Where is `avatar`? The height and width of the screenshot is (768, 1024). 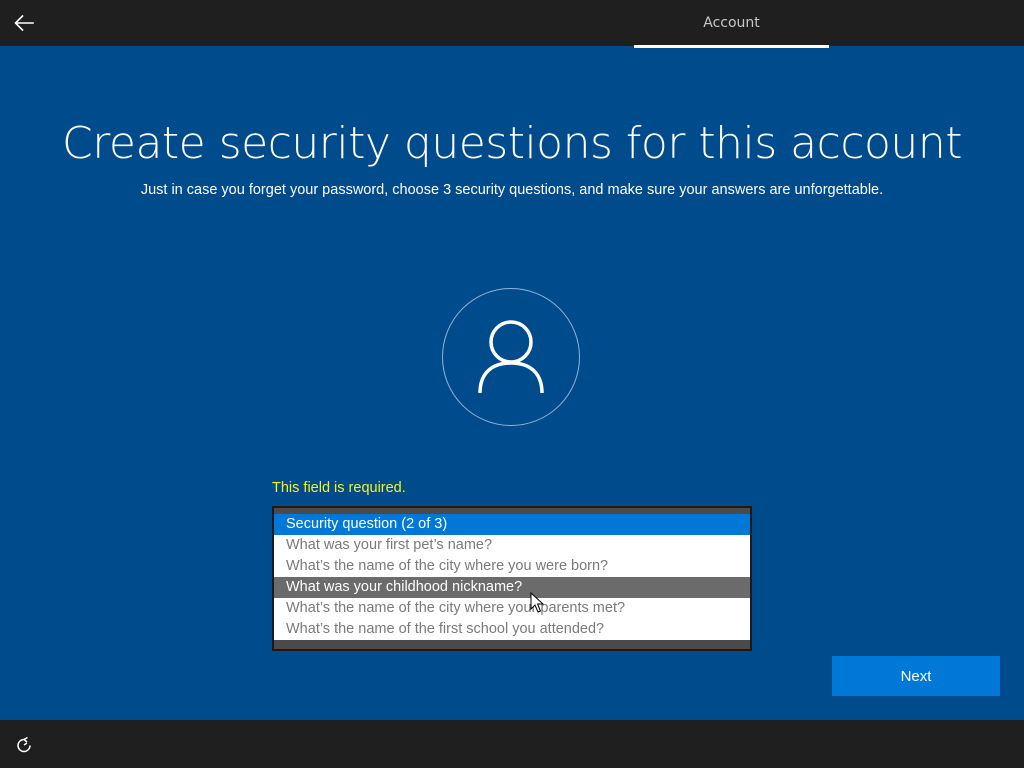
avatar is located at coordinates (511, 357).